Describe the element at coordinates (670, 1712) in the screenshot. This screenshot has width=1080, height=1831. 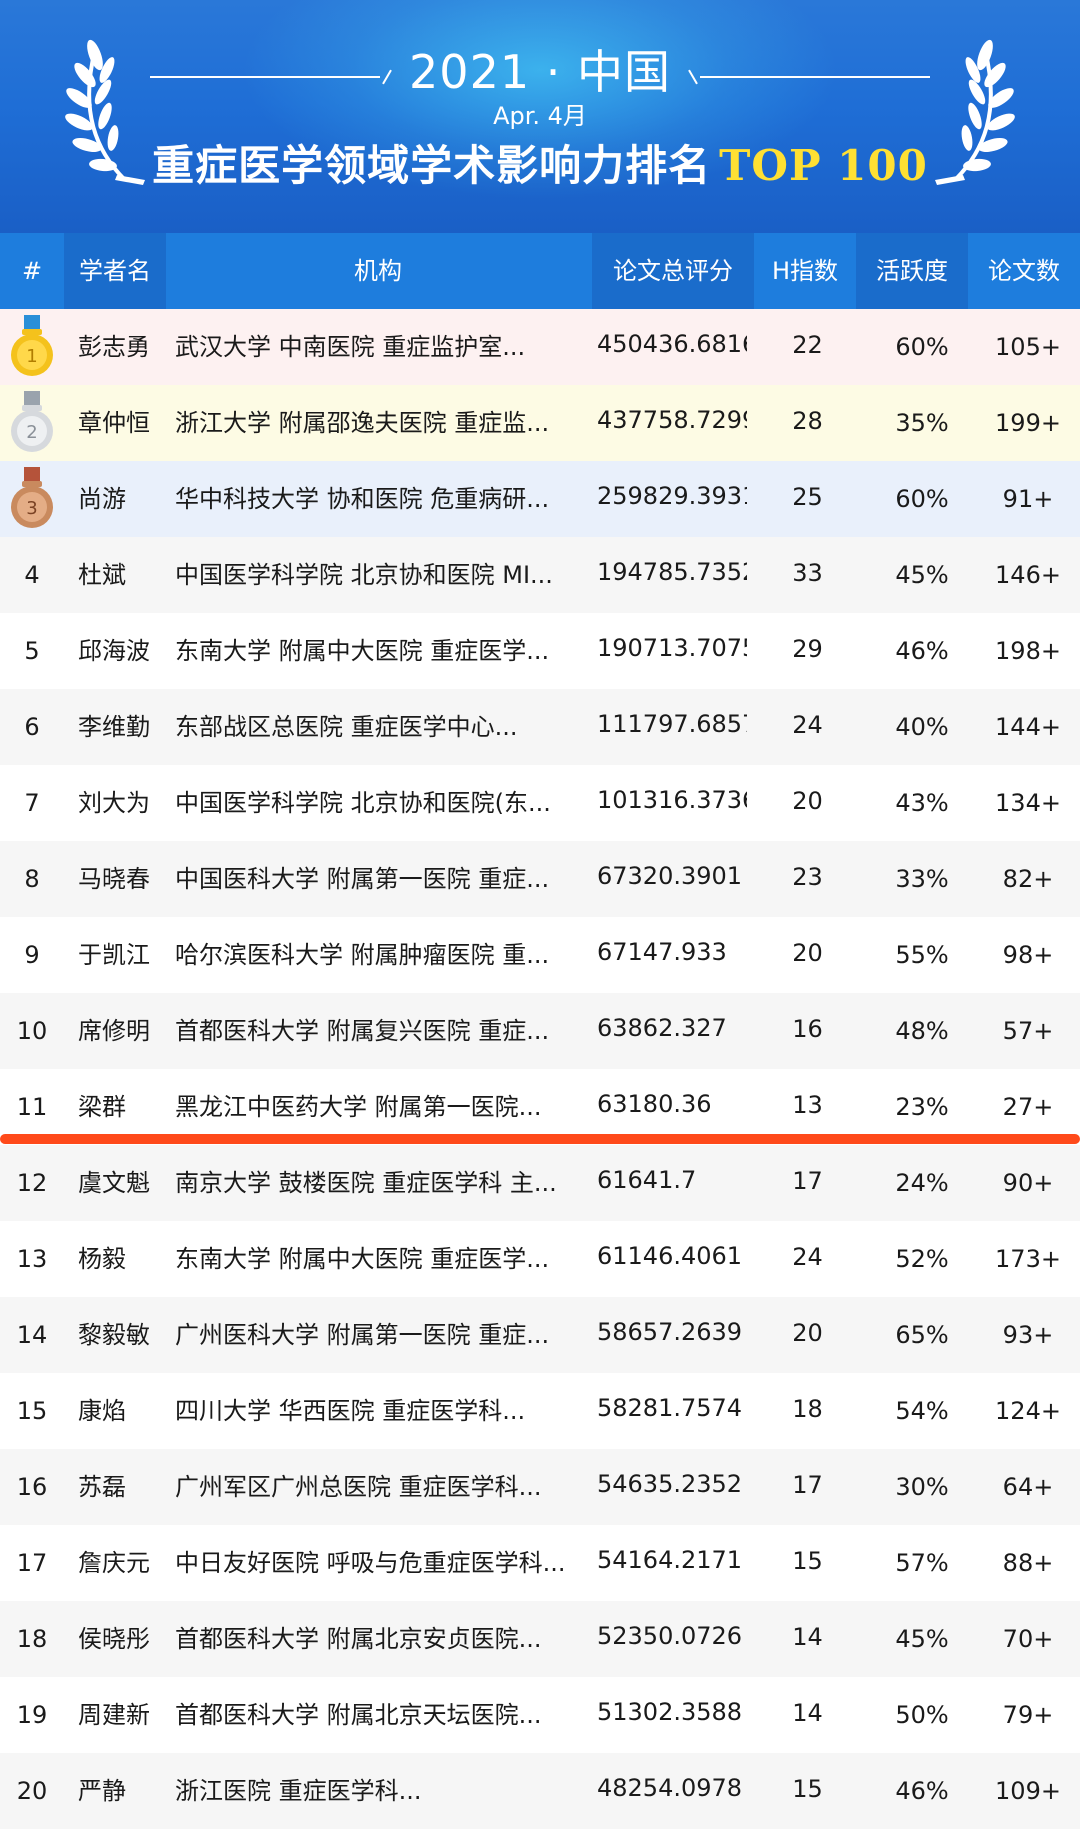
I see `total-score: 51302.3588` at that location.